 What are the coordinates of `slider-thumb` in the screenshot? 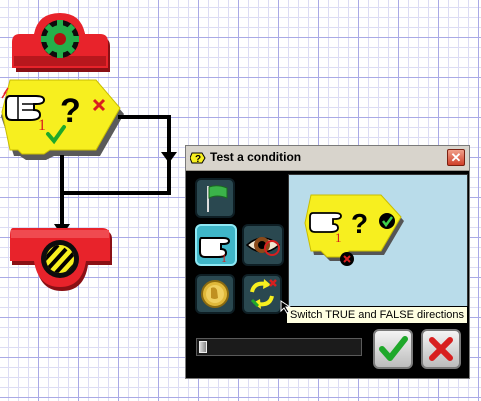 It's located at (203, 347).